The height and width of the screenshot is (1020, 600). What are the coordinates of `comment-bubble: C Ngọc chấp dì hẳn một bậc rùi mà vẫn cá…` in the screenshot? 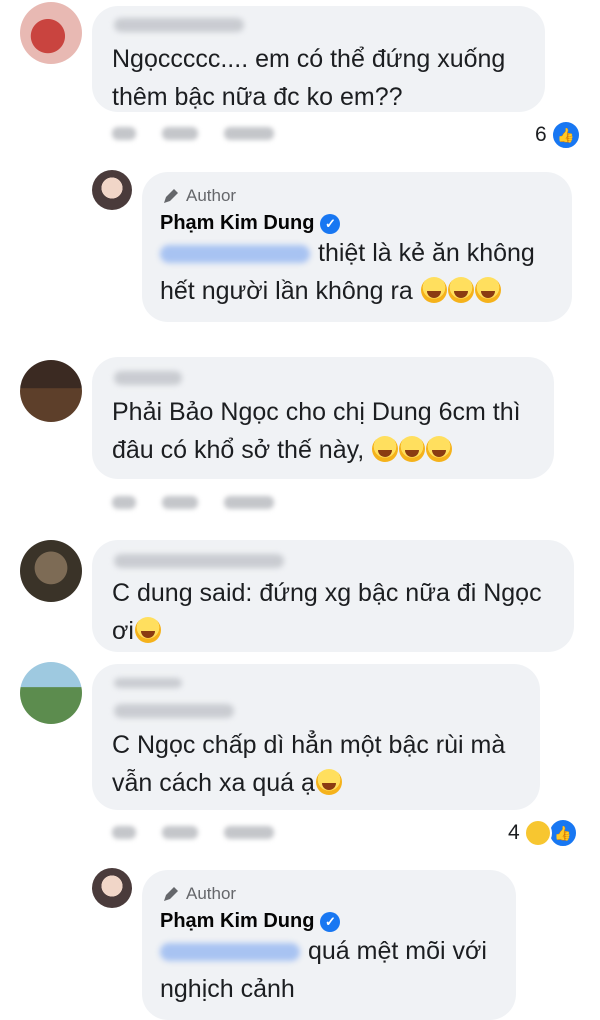 It's located at (316, 737).